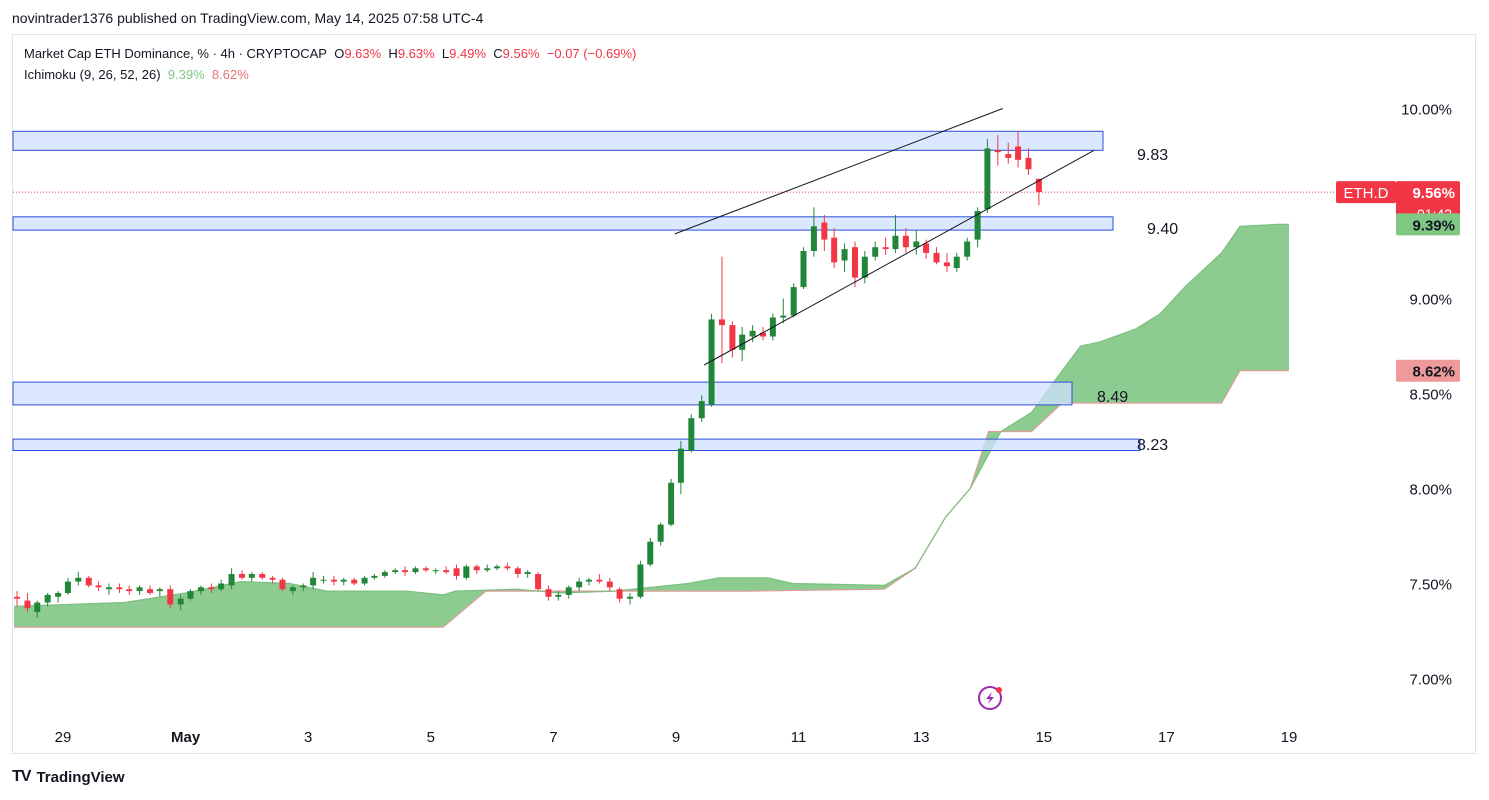  Describe the element at coordinates (363, 53) in the screenshot. I see `open-value: 9.63%` at that location.